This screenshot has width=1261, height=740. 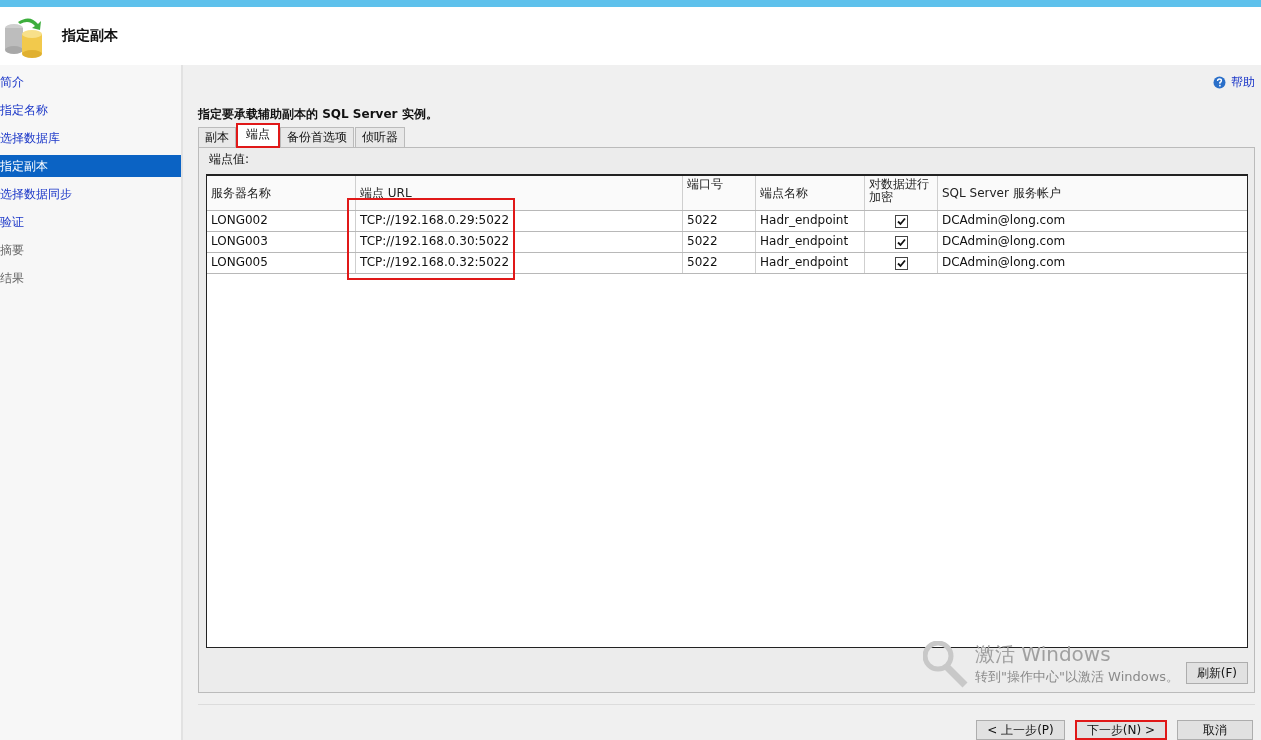 What do you see at coordinates (519, 263) in the screenshot?
I see `table-cell: TCP://192.168.0.32:5022` at bounding box center [519, 263].